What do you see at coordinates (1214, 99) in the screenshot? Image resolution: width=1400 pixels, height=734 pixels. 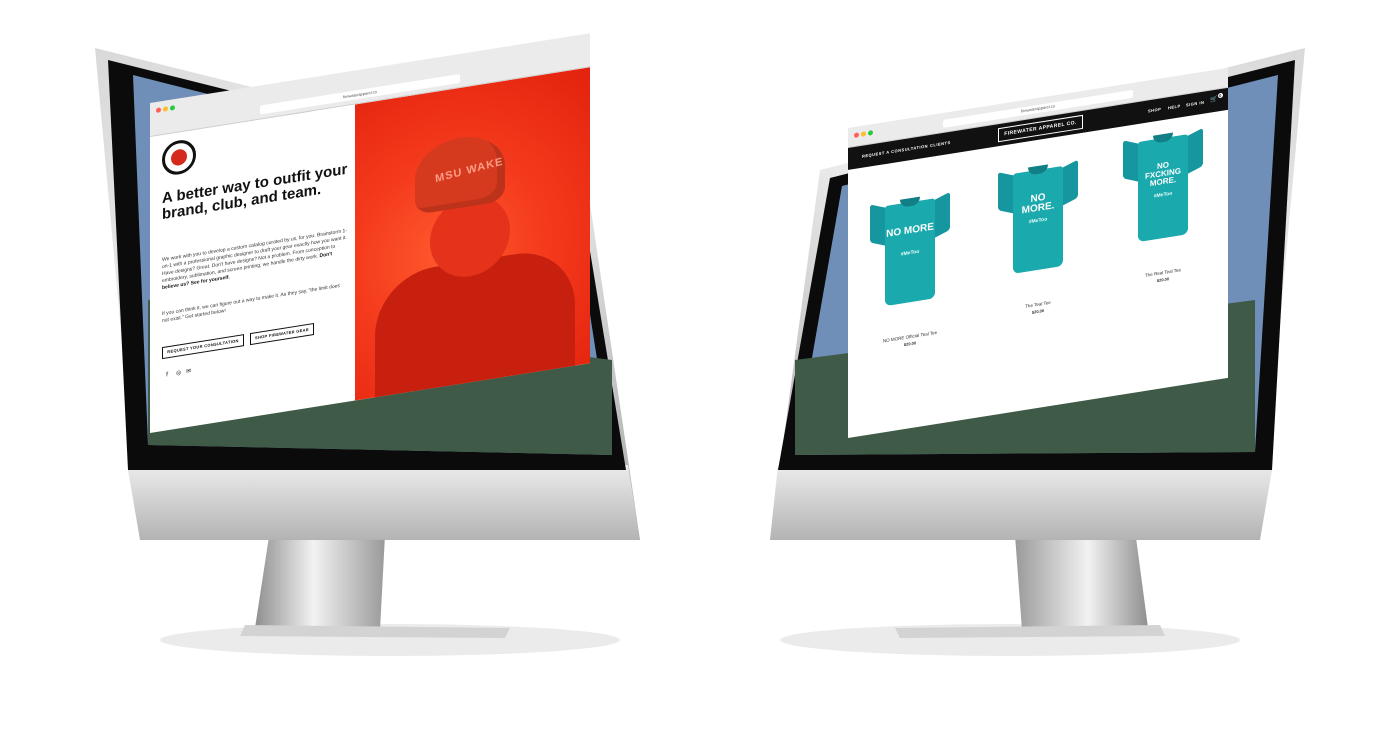 I see `cart-icon: 🛒` at bounding box center [1214, 99].